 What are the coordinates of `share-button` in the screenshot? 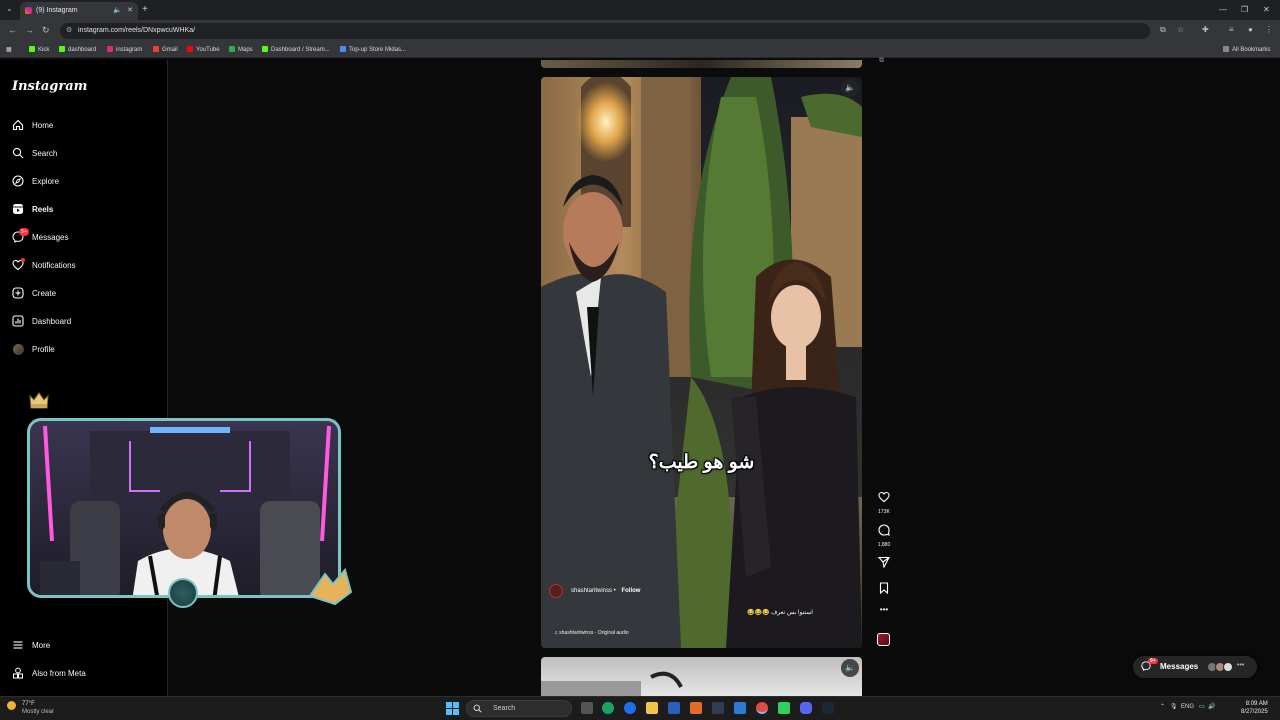 It's located at (884, 564).